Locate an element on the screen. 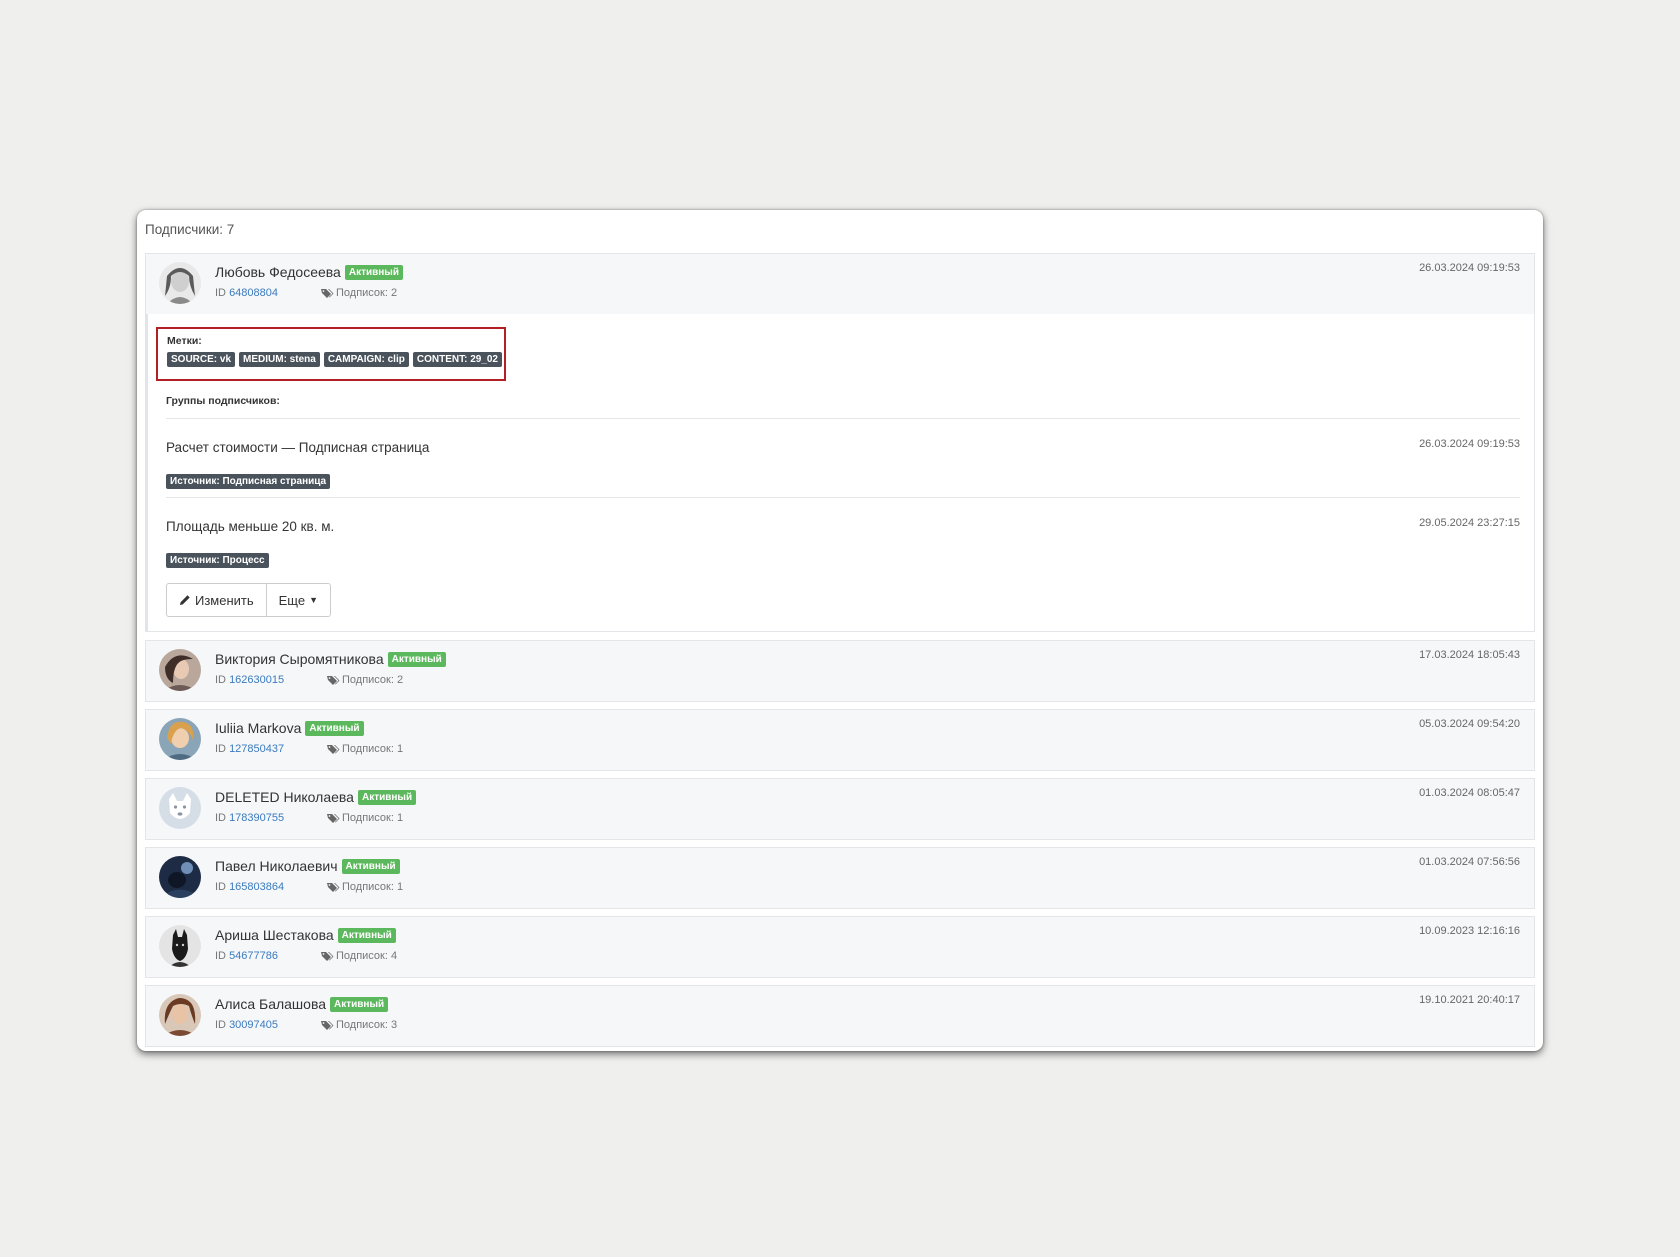 The image size is (1680, 1257). subscriber-id-link: 127850437 is located at coordinates (256, 749).